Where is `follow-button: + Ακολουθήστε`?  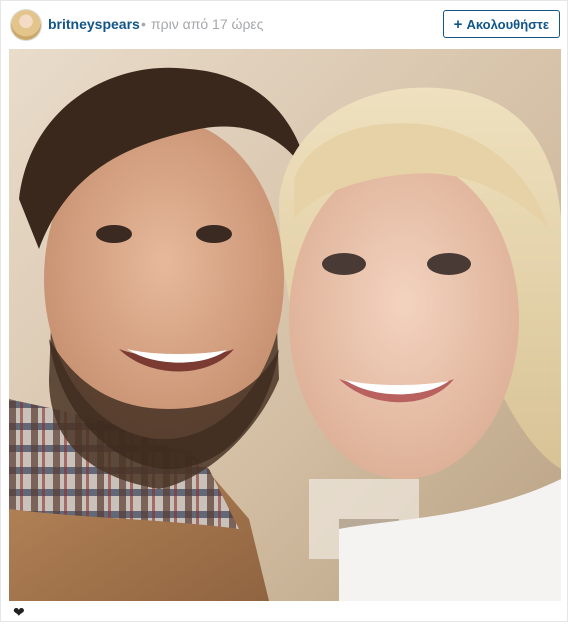
follow-button: + Ακολουθήστε is located at coordinates (501, 24).